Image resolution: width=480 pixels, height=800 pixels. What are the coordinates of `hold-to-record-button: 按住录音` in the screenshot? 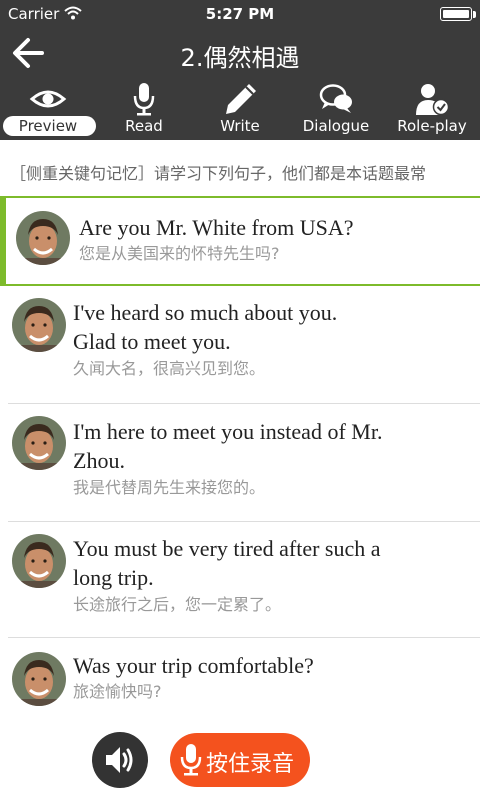 It's located at (240, 760).